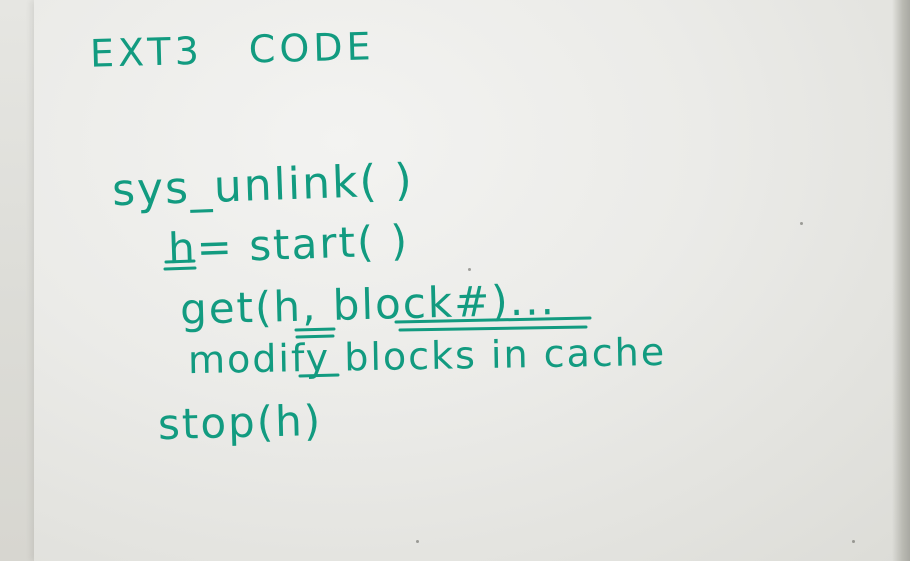 The image size is (910, 561). I want to click on code-line-stop: stop(h), so click(240, 422).